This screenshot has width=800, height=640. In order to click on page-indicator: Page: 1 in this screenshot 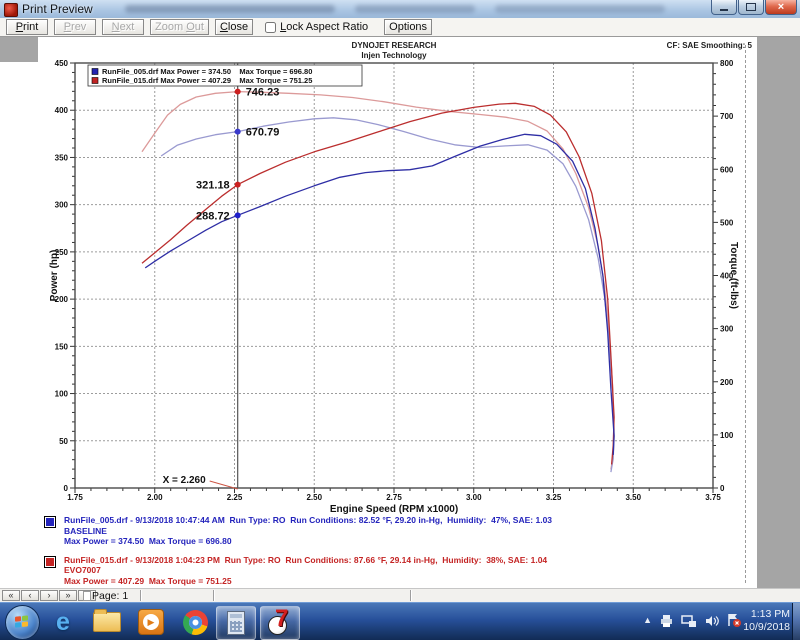, I will do `click(110, 596)`.